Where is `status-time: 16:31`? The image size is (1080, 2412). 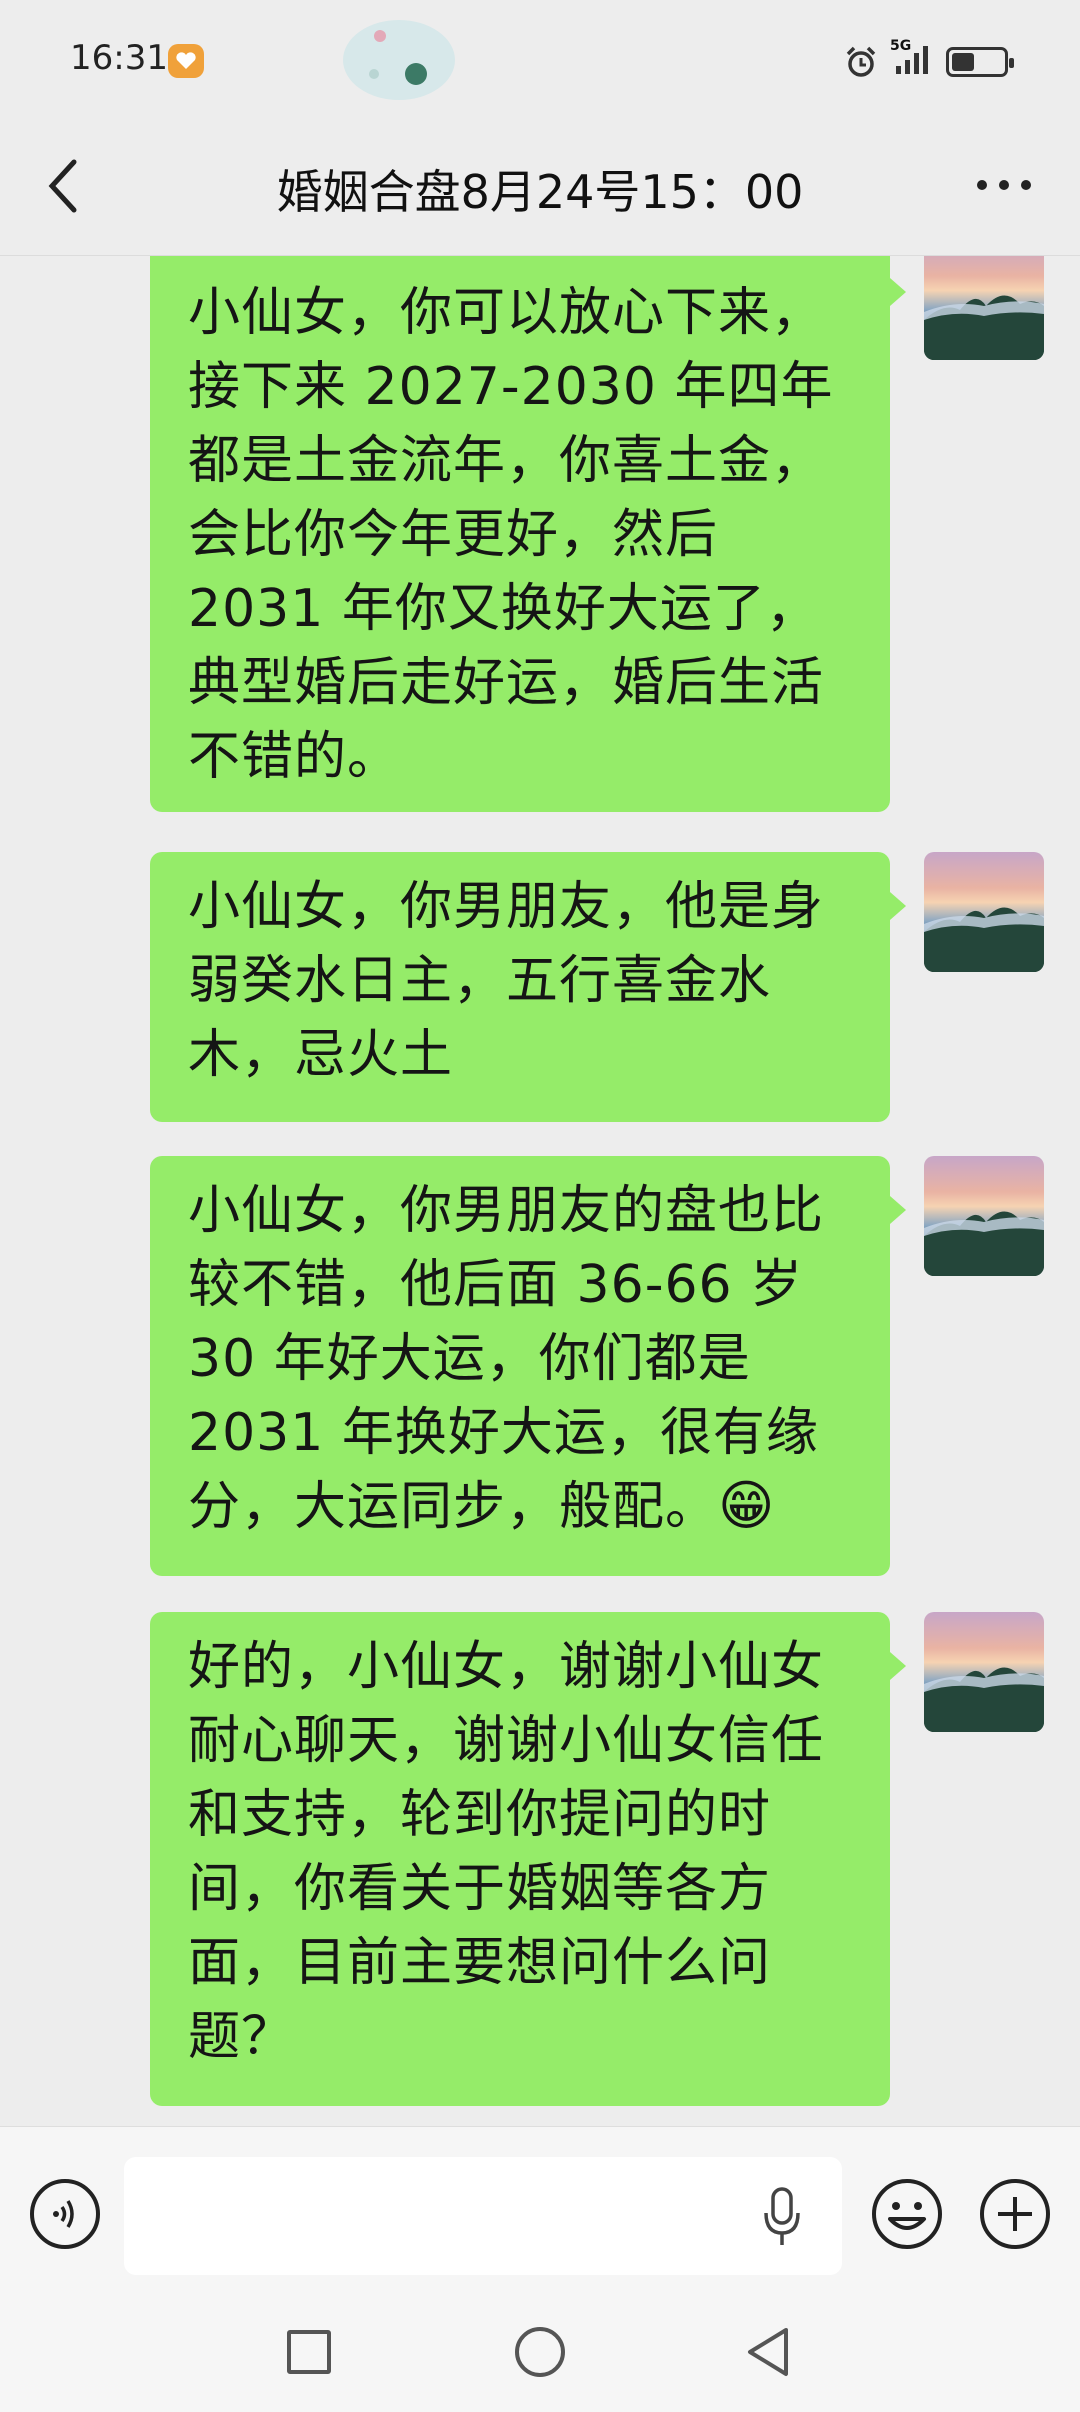 status-time: 16:31 is located at coordinates (119, 58).